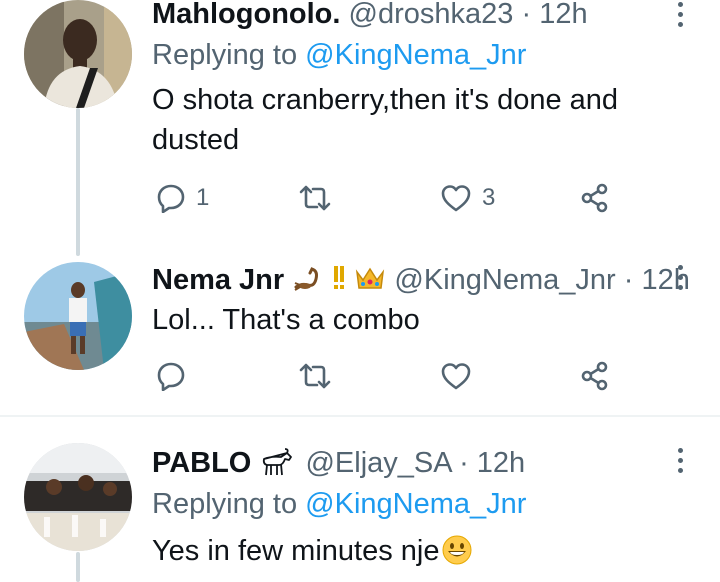  I want to click on tweet-text: Lol... That's a combo, so click(286, 320).